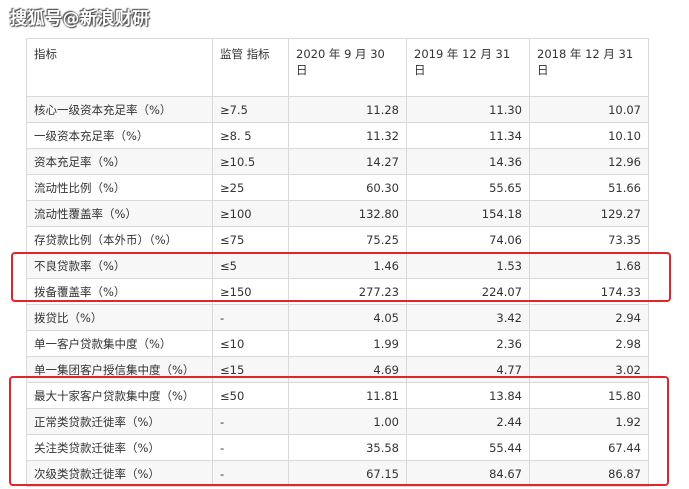  What do you see at coordinates (468, 317) in the screenshot?
I see `row-2019: 3.42` at bounding box center [468, 317].